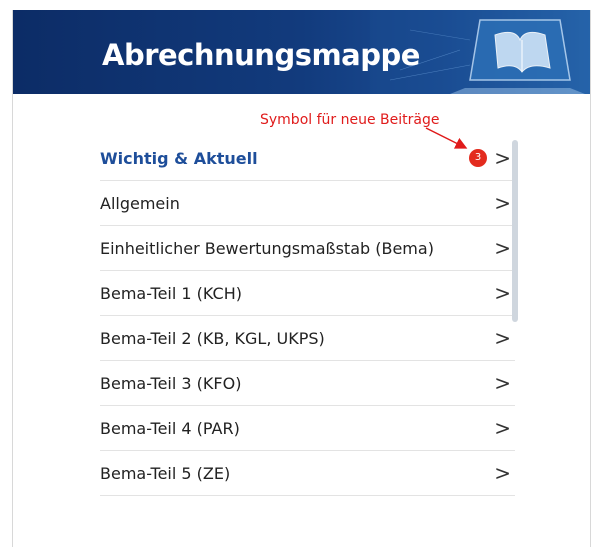 This screenshot has width=601, height=547. I want to click on list-item-wichtig-aktuell: Wichtig & Aktuell 3 >, so click(307, 158).